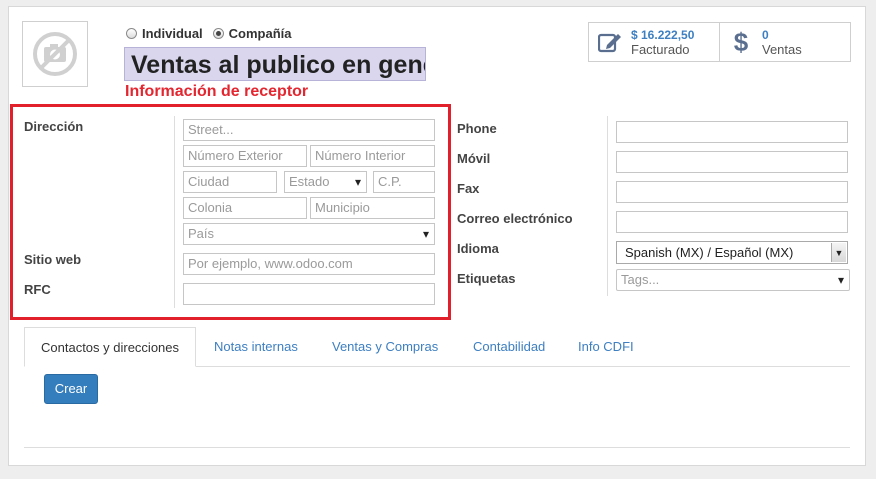 The height and width of the screenshot is (479, 876). I want to click on email-input, so click(732, 222).